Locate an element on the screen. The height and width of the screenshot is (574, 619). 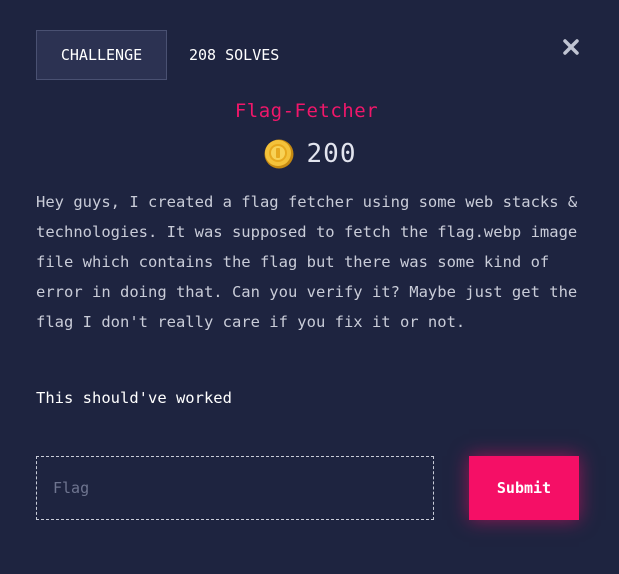
tab-challenge: CHALLENGE is located at coordinates (101, 55).